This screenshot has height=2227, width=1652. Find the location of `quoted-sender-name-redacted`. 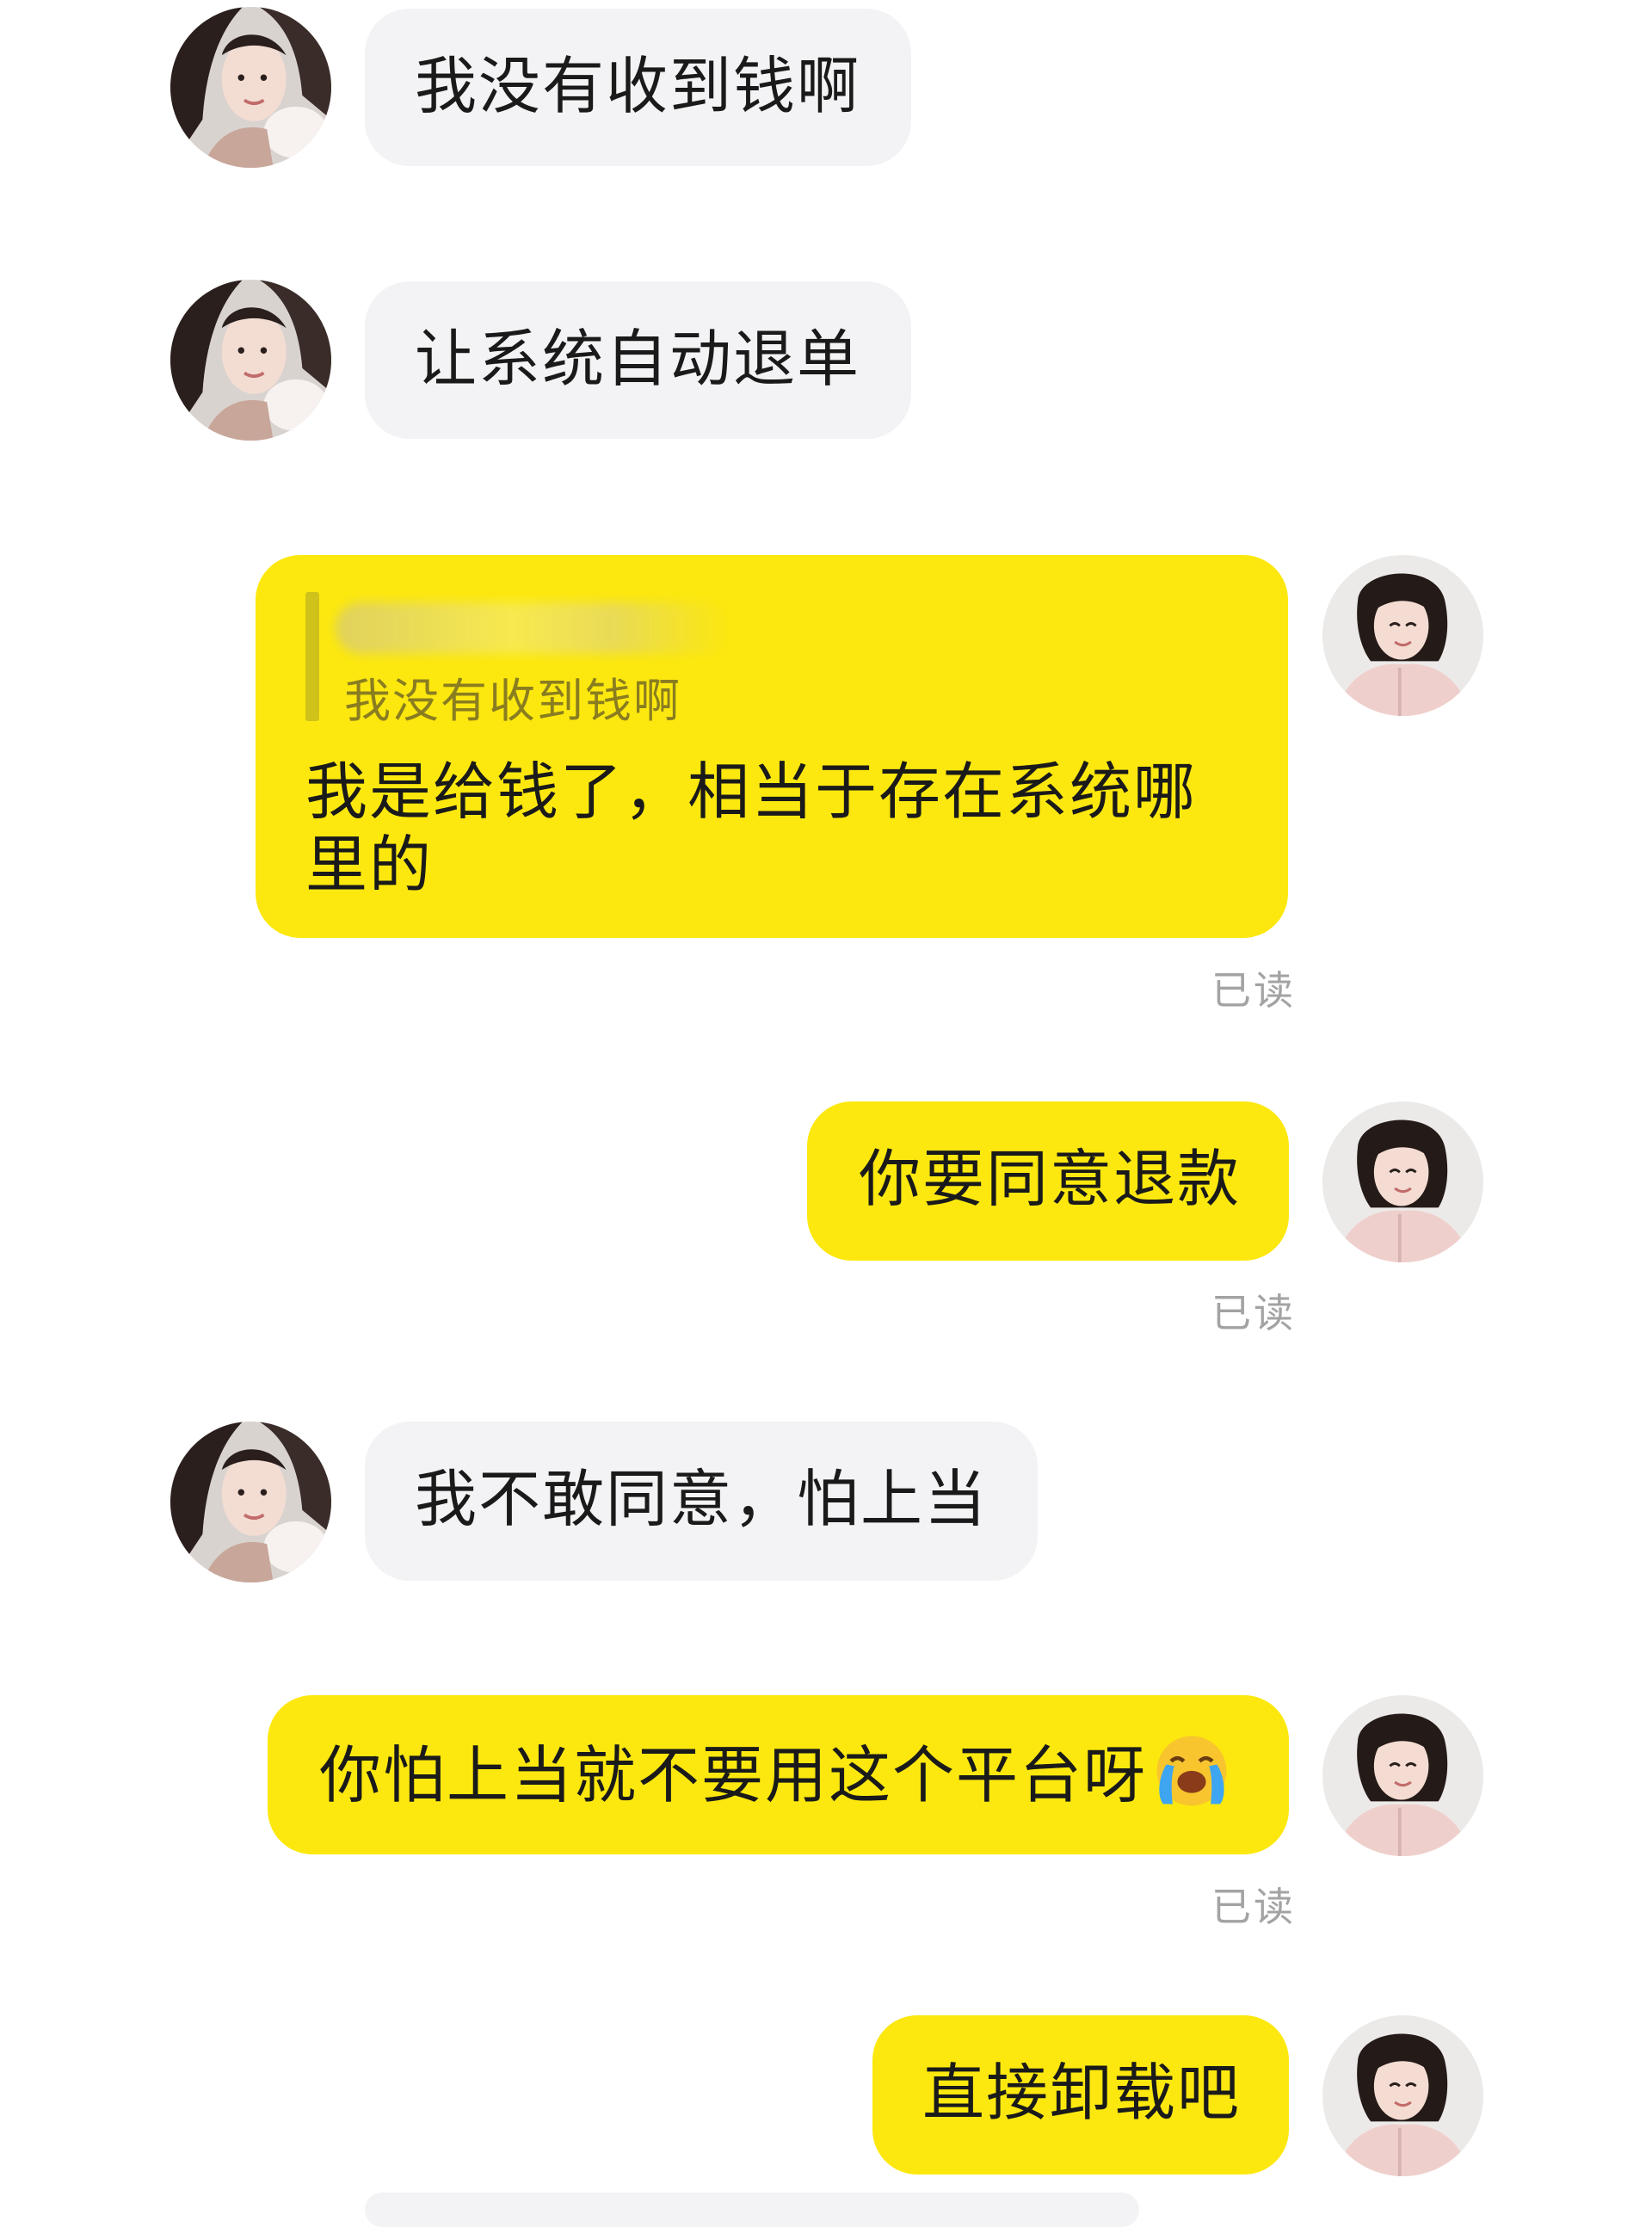

quoted-sender-name-redacted is located at coordinates (533, 628).